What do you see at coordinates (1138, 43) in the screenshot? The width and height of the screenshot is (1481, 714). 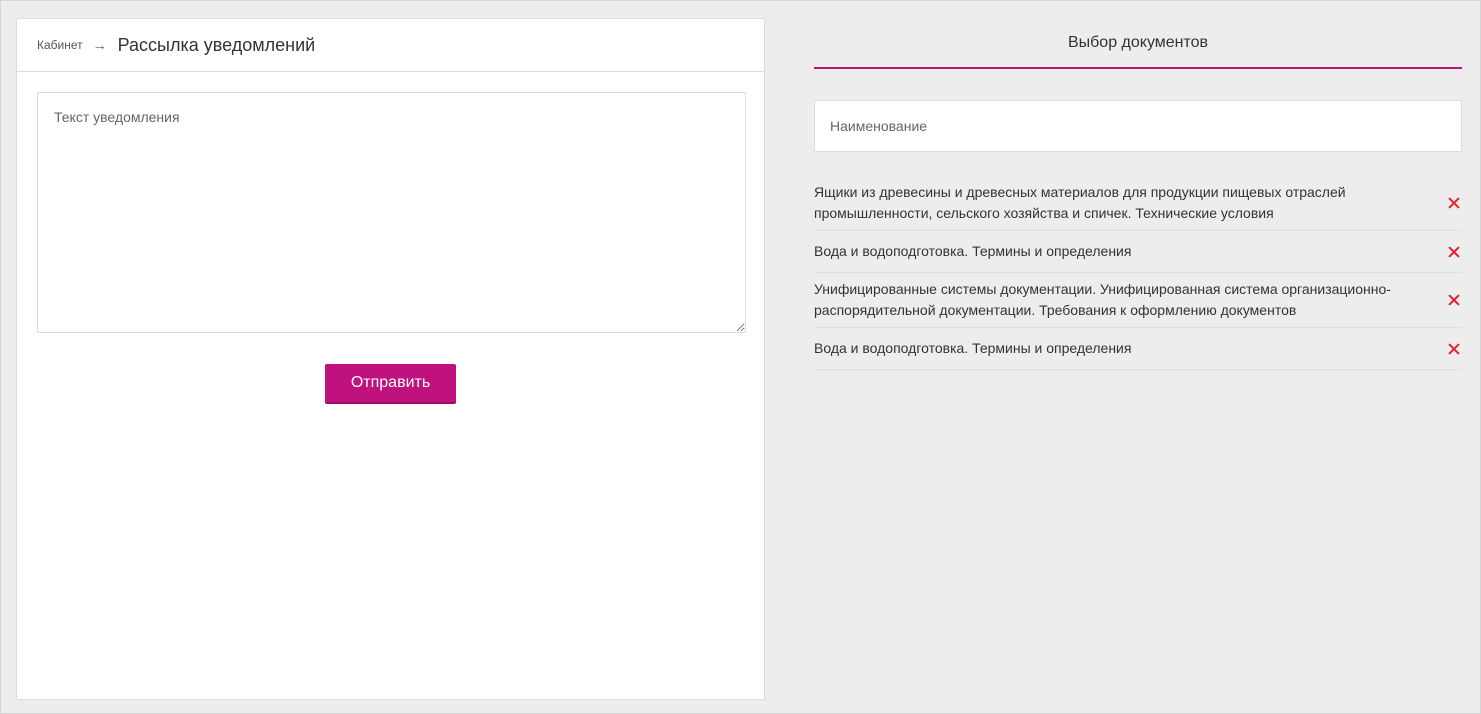 I see `document-selection-title: Выбор документов` at bounding box center [1138, 43].